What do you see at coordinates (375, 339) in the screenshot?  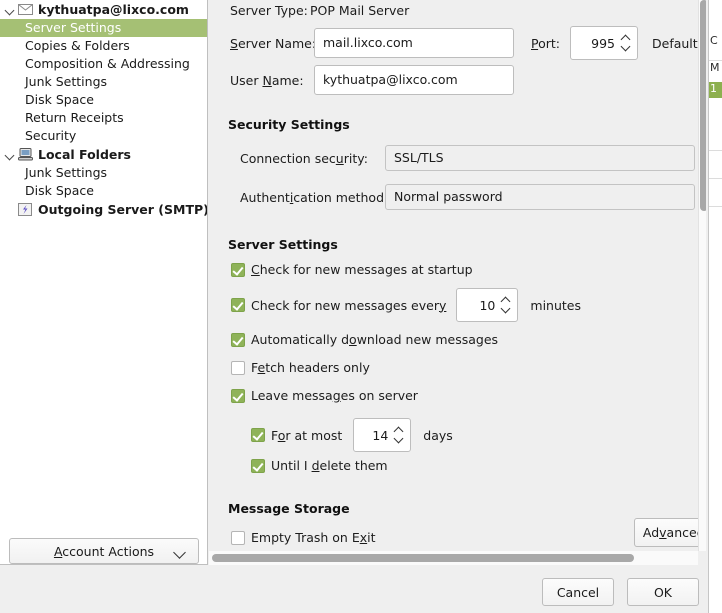 I see `auto-download-label: Automatically download new messages` at bounding box center [375, 339].